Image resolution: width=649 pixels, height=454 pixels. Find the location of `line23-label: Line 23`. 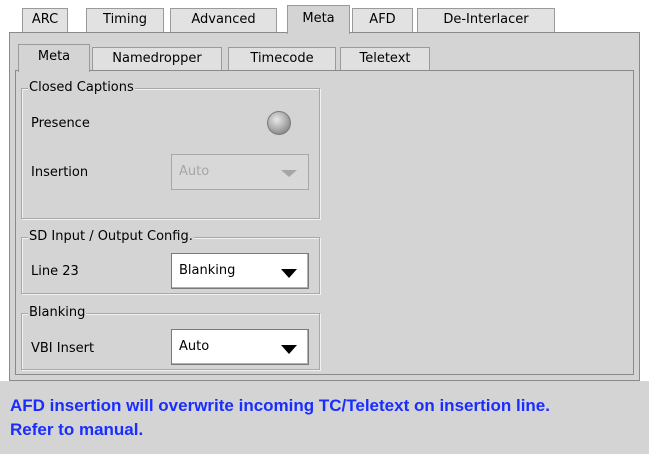

line23-label: Line 23 is located at coordinates (55, 271).